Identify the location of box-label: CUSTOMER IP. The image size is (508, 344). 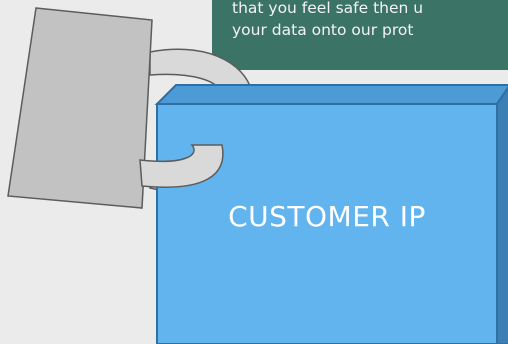
(327, 216).